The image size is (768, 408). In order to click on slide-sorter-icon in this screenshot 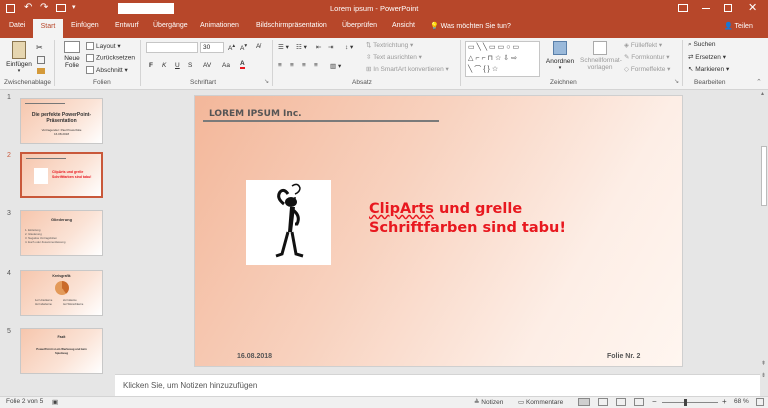, I will do `click(603, 402)`.